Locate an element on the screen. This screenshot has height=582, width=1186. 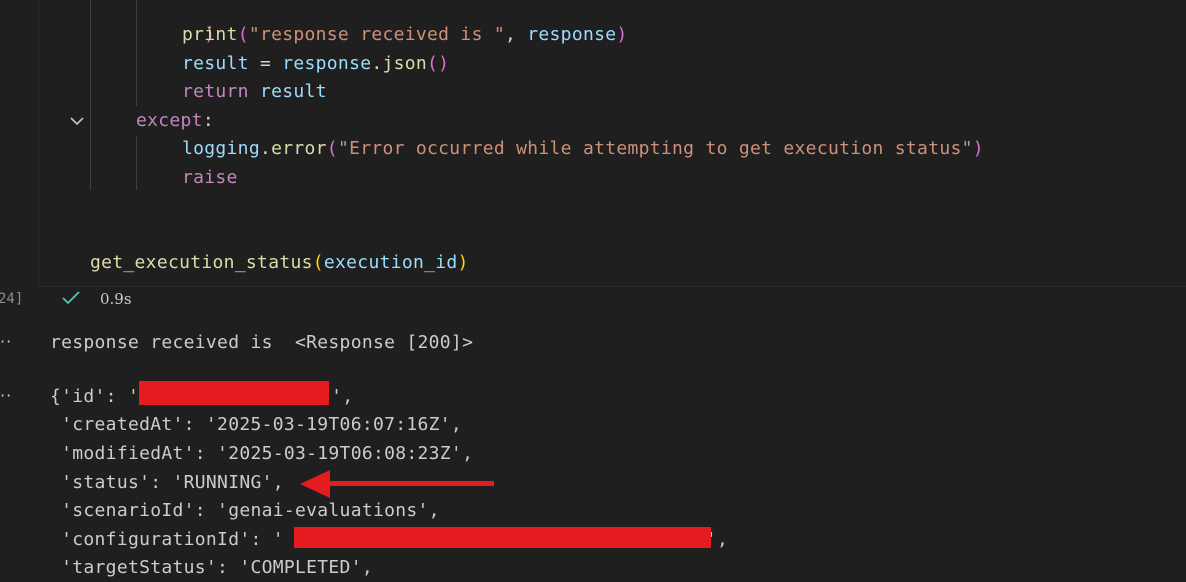
chevron-down-icon is located at coordinates (78, 122).